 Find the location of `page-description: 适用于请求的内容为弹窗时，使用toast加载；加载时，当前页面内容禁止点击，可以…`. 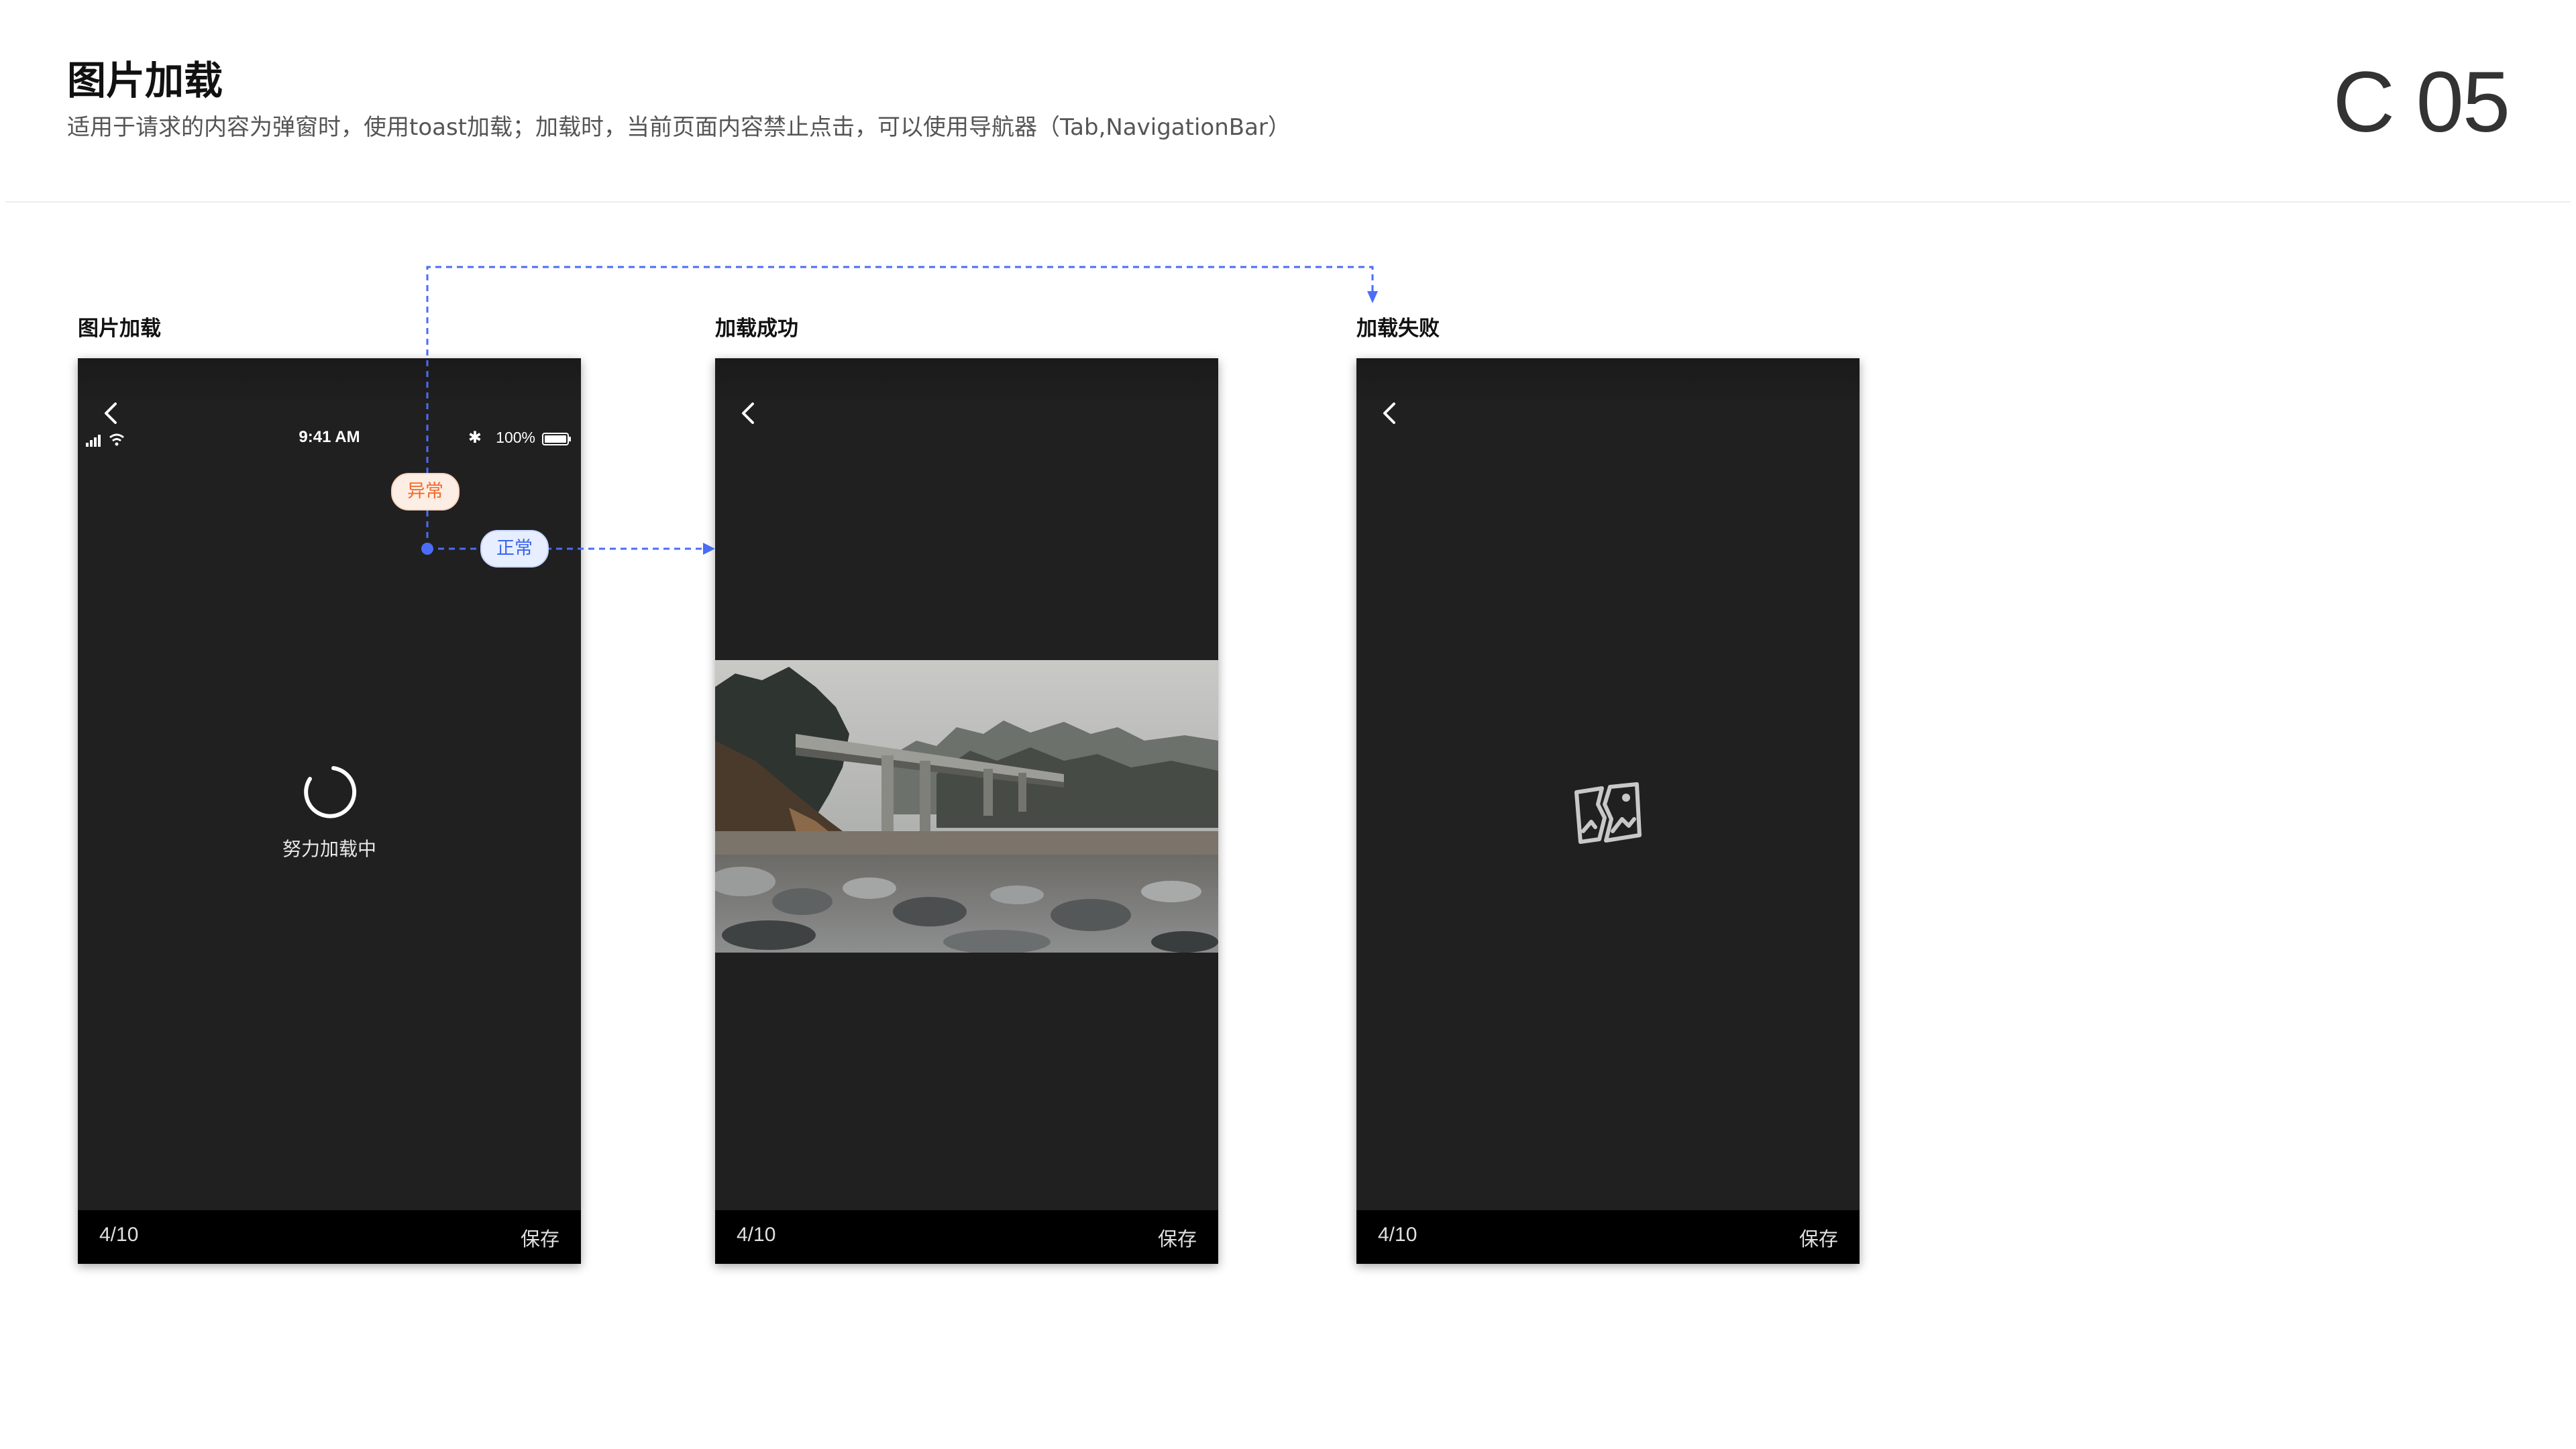

page-description: 适用于请求的内容为弹窗时，使用toast加载；加载时，当前页面内容禁止点击，可以… is located at coordinates (679, 127).